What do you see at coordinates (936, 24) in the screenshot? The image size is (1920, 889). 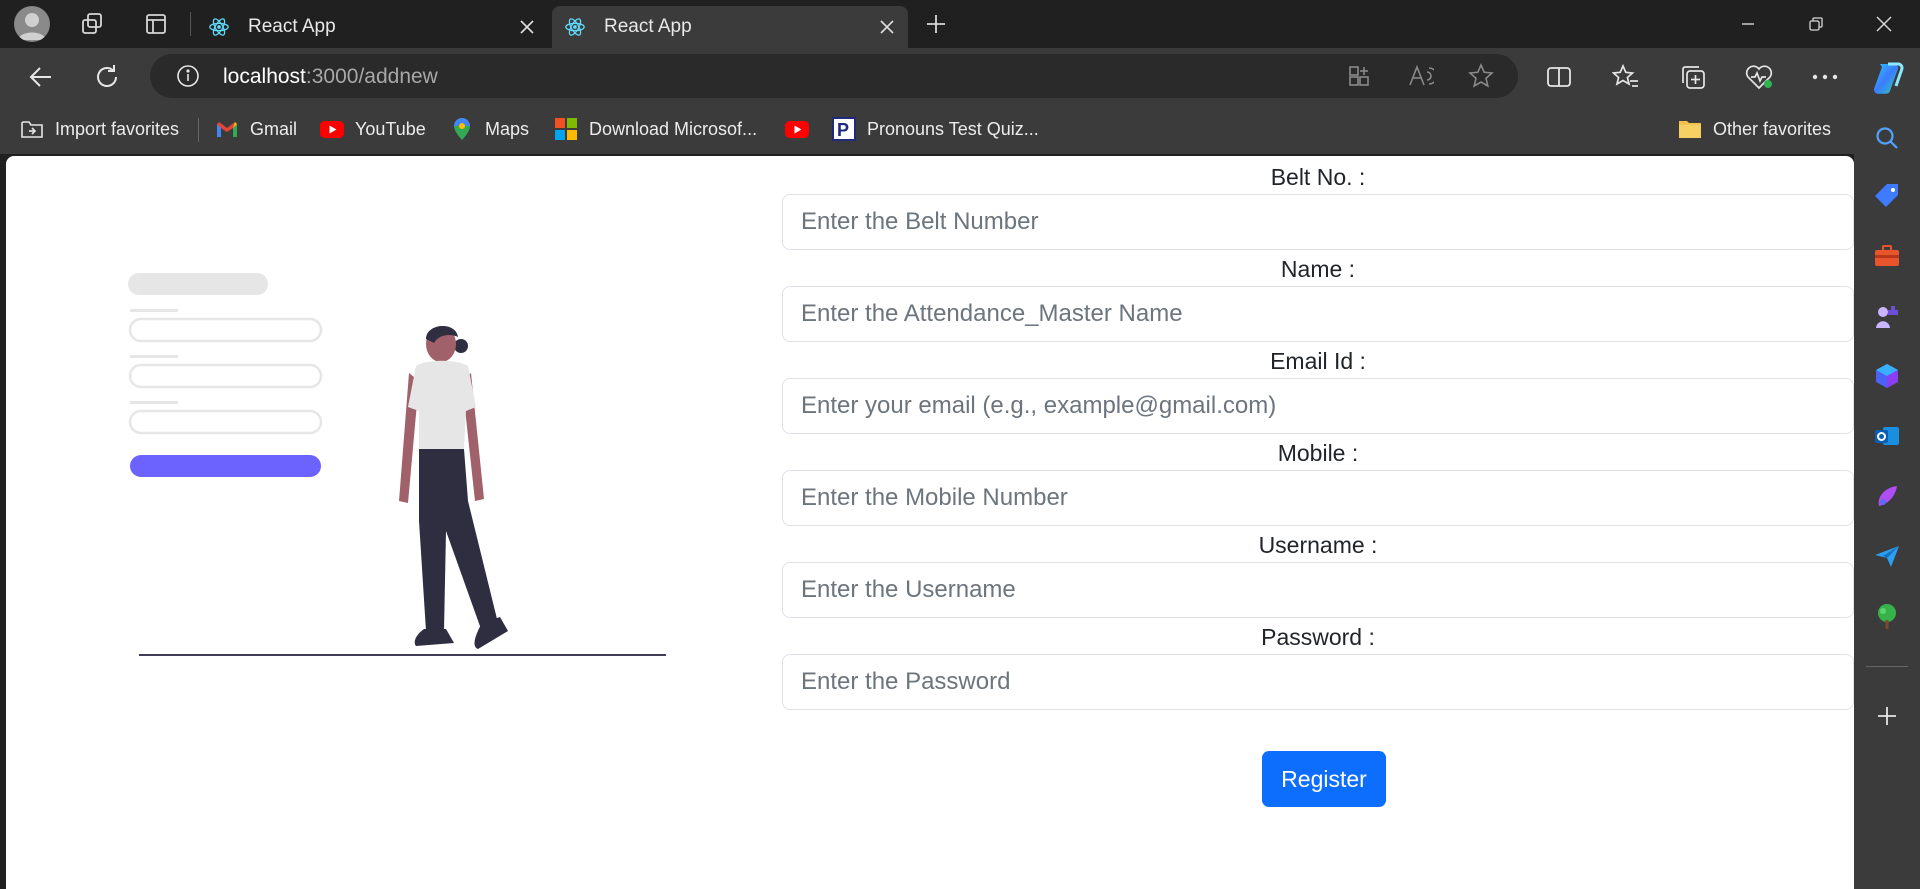 I see `new-tab-icon` at bounding box center [936, 24].